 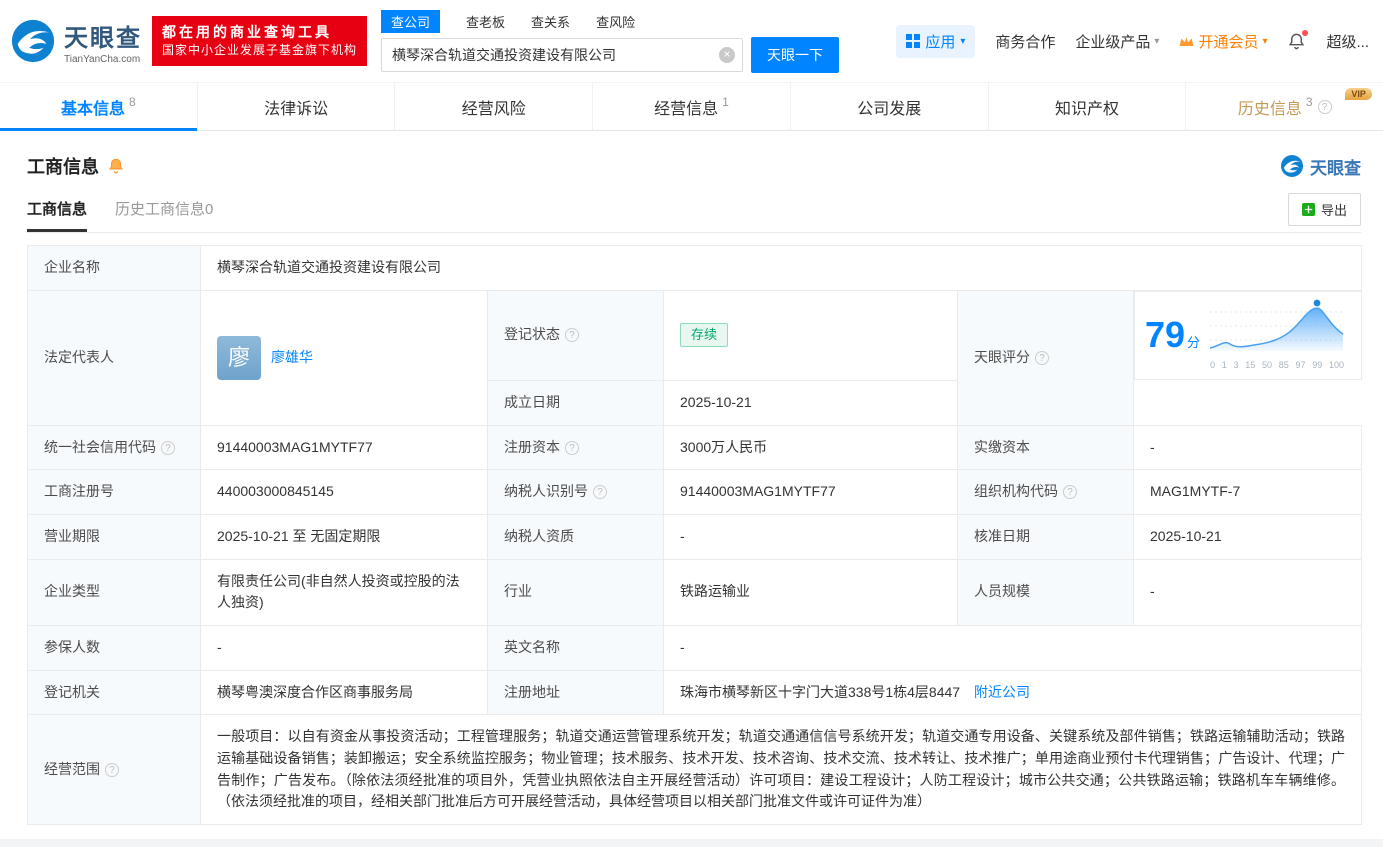 I want to click on field-label-reg-status: 登记状态?, so click(x=575, y=335).